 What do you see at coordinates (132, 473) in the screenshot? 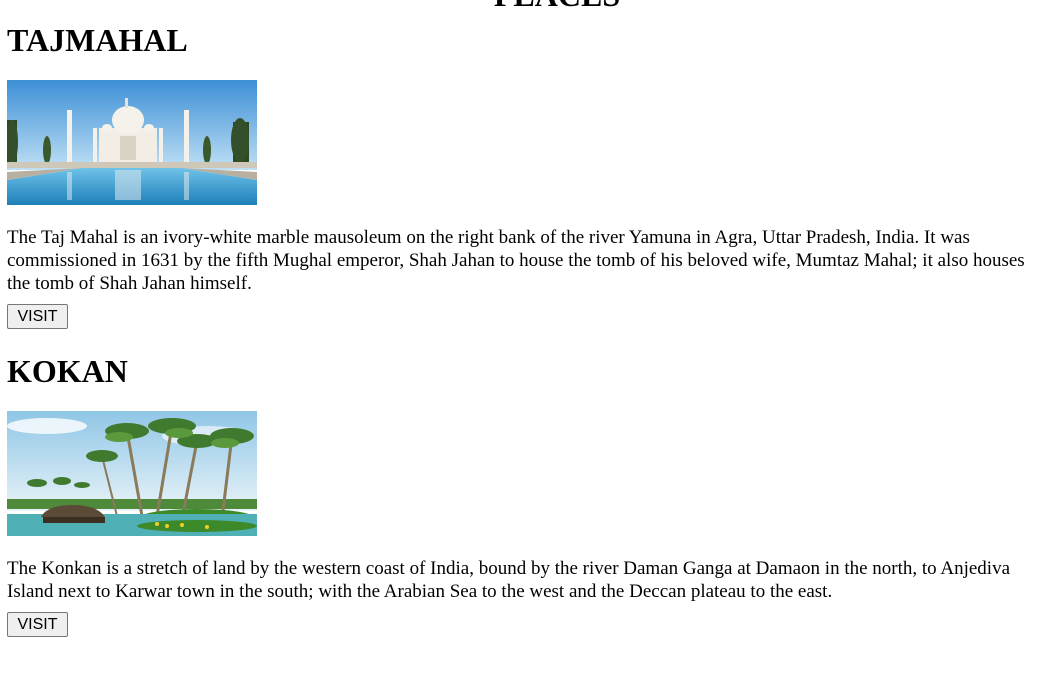
I see `konkan-image` at bounding box center [132, 473].